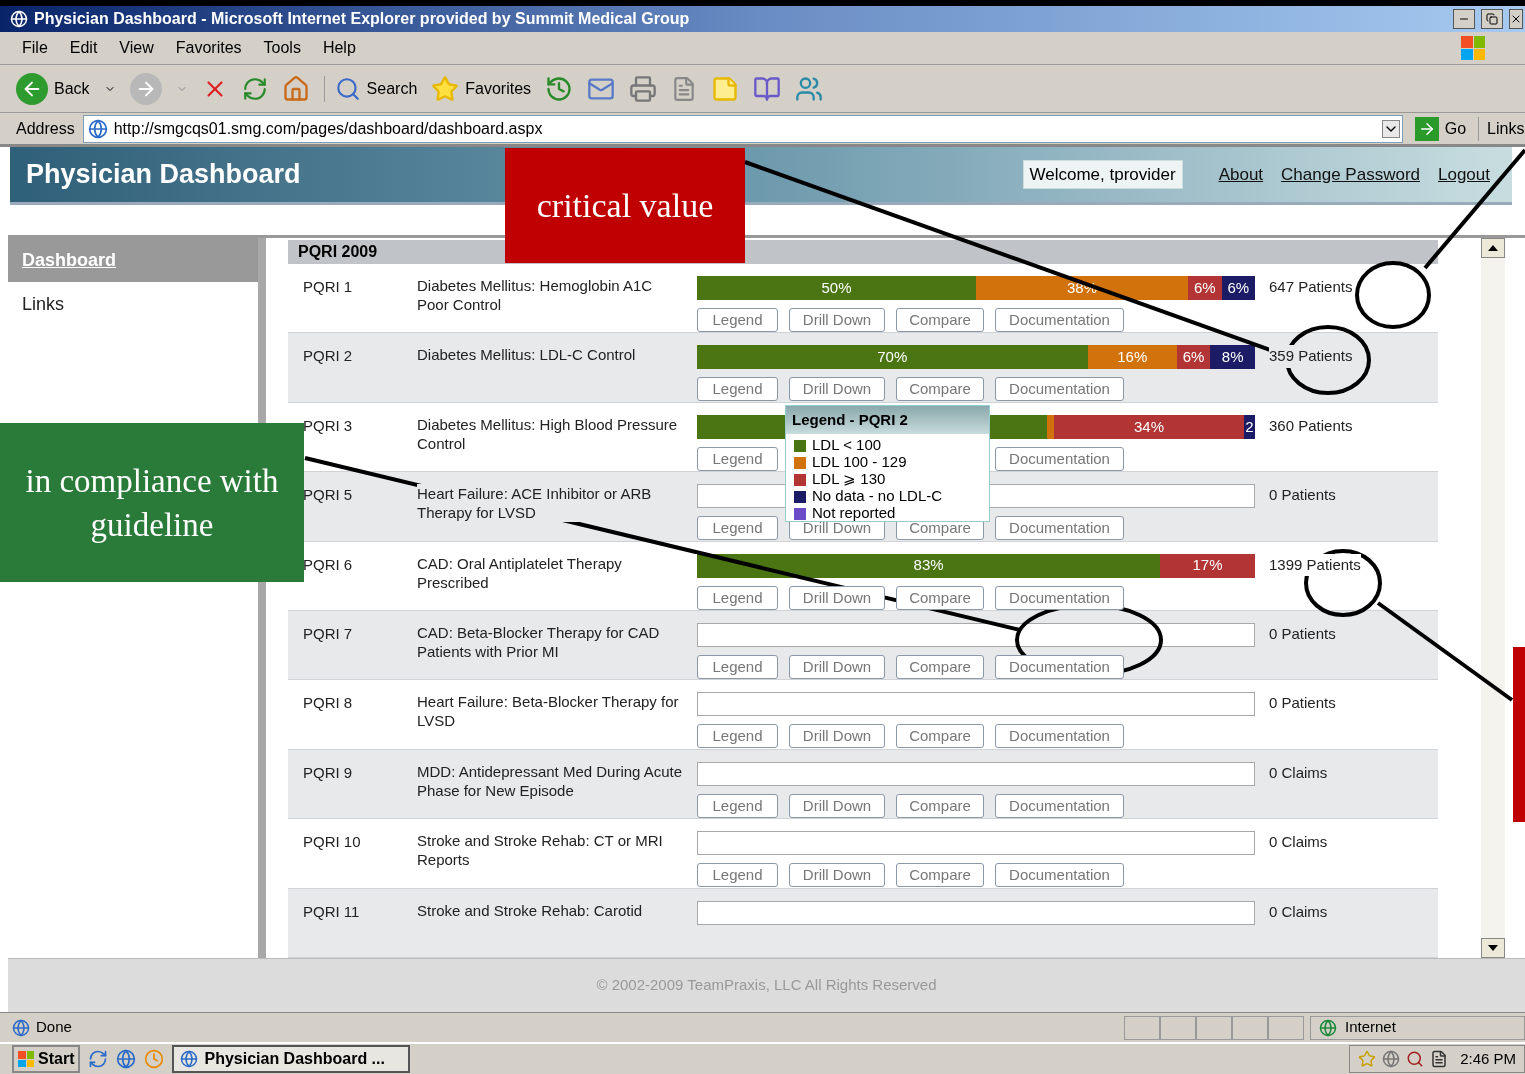 Image resolution: width=1525 pixels, height=1074 pixels. I want to click on measure-id: PQRI 5, so click(328, 495).